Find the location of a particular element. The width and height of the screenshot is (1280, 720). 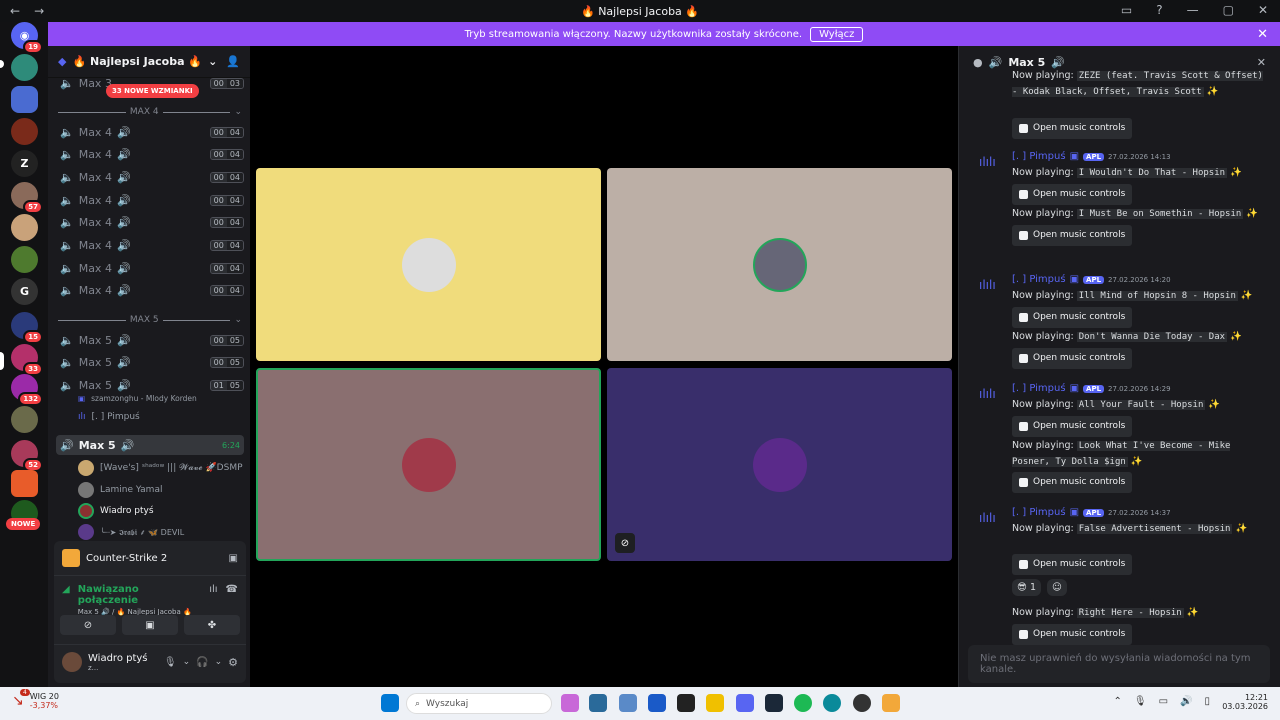

server-icon: 52 is located at coordinates (27, 456).